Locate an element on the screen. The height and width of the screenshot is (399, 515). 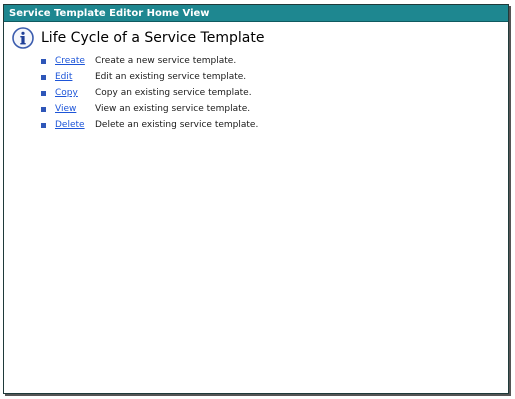
list-item-view: View View an existing service template. is located at coordinates (149, 109).